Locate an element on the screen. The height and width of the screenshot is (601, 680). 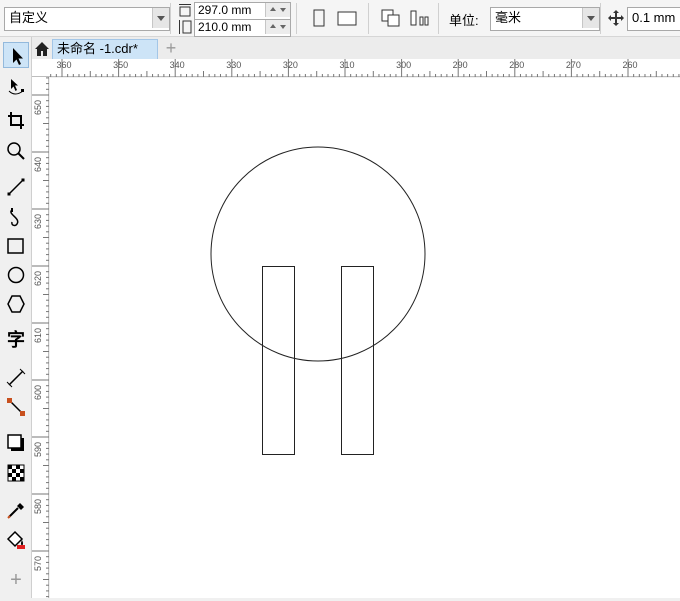
node-edit-icon is located at coordinates (16, 87).